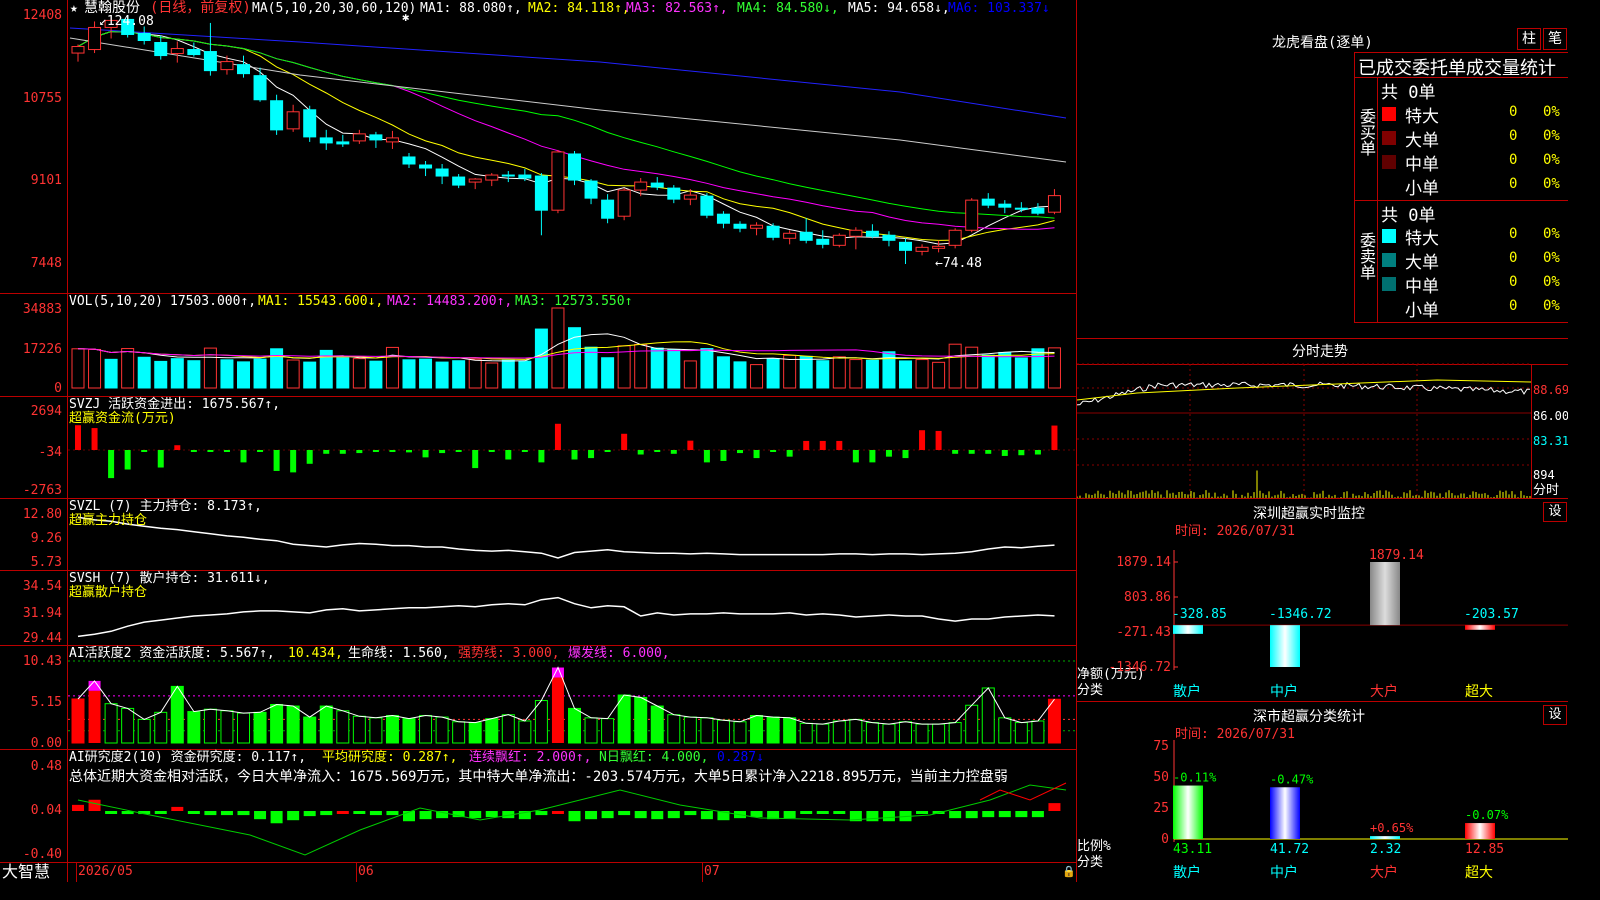 The width and height of the screenshot is (1600, 900). What do you see at coordinates (538, 862) in the screenshot?
I see `divider-date` at bounding box center [538, 862].